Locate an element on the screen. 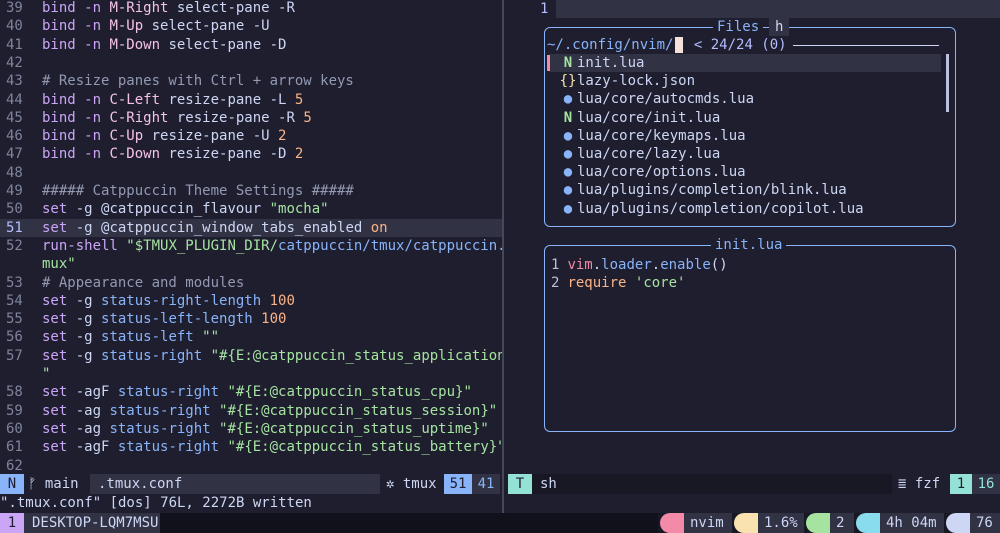 The height and width of the screenshot is (533, 1000). code-token: -g @catppuccin_flavour is located at coordinates (168, 209).